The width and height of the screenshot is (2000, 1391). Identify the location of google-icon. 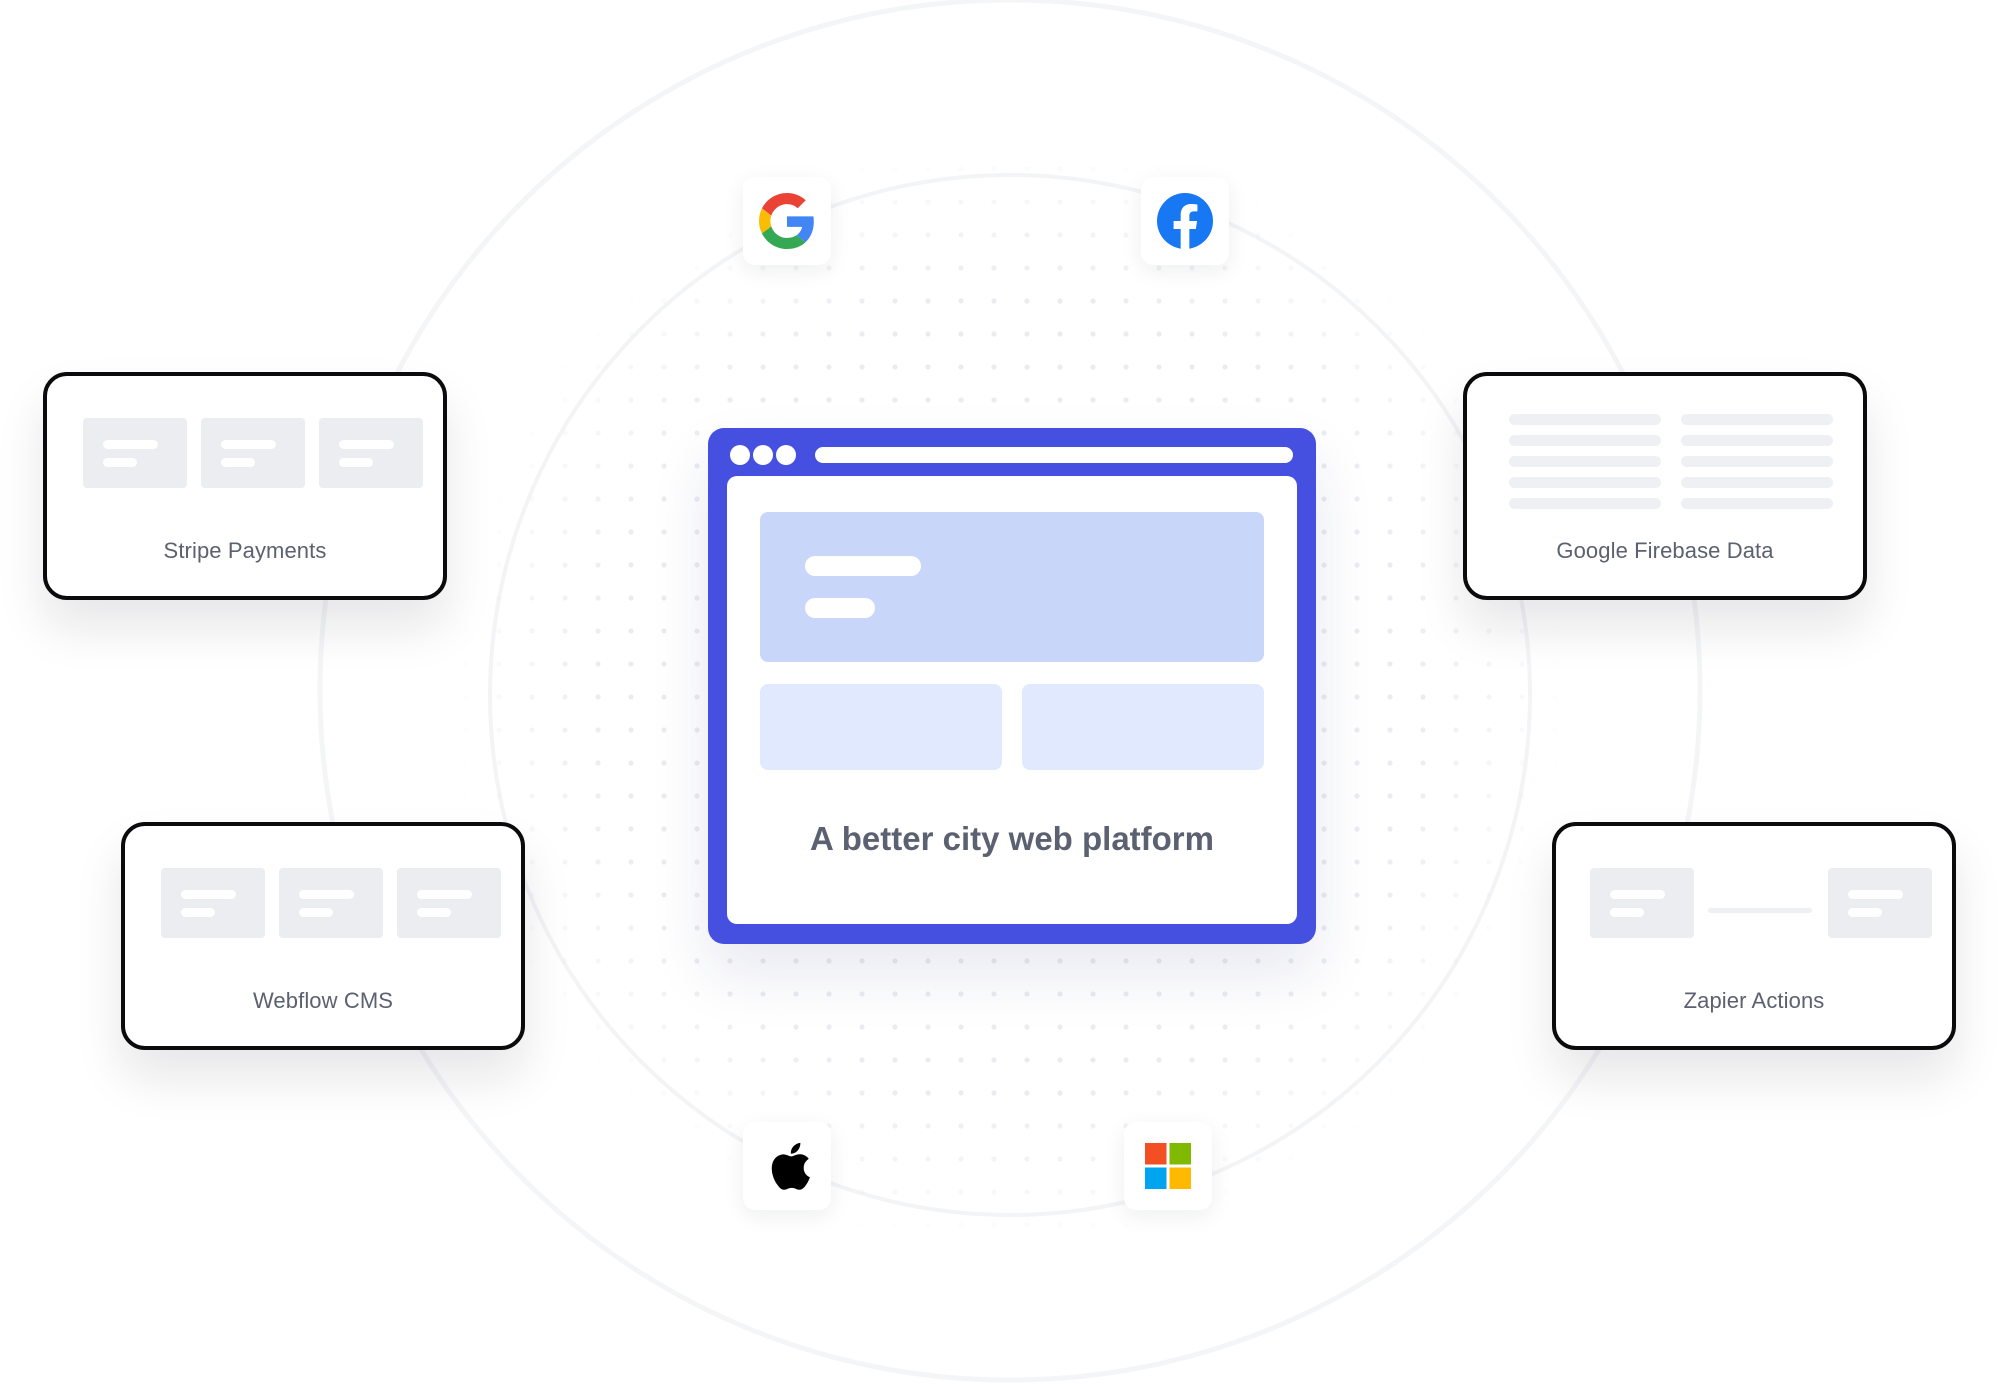
(786, 221).